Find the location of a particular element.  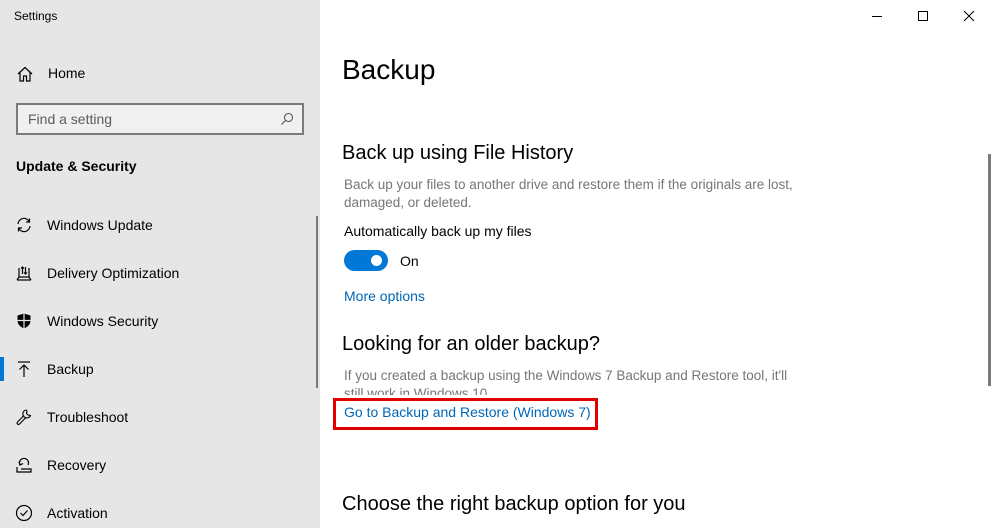

sidebar-item-label: Troubleshoot is located at coordinates (88, 417).